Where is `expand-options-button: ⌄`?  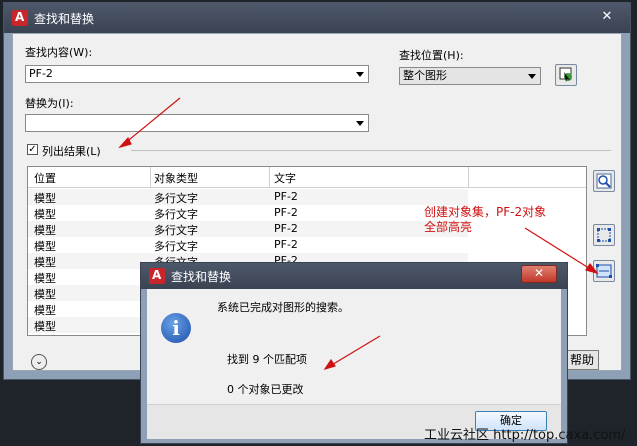 expand-options-button: ⌄ is located at coordinates (39, 362).